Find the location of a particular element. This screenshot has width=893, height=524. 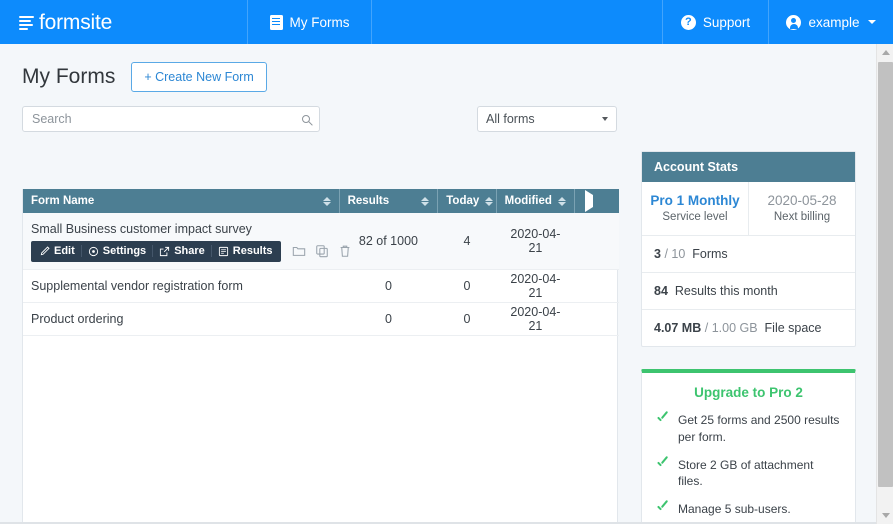

cell-results: 82 of 1000 is located at coordinates (388, 241).